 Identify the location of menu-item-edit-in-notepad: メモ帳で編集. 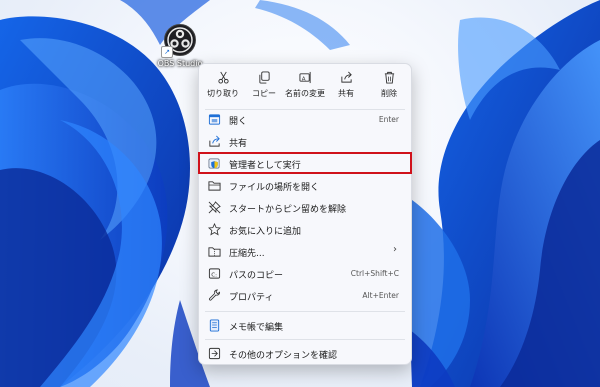
(306, 325).